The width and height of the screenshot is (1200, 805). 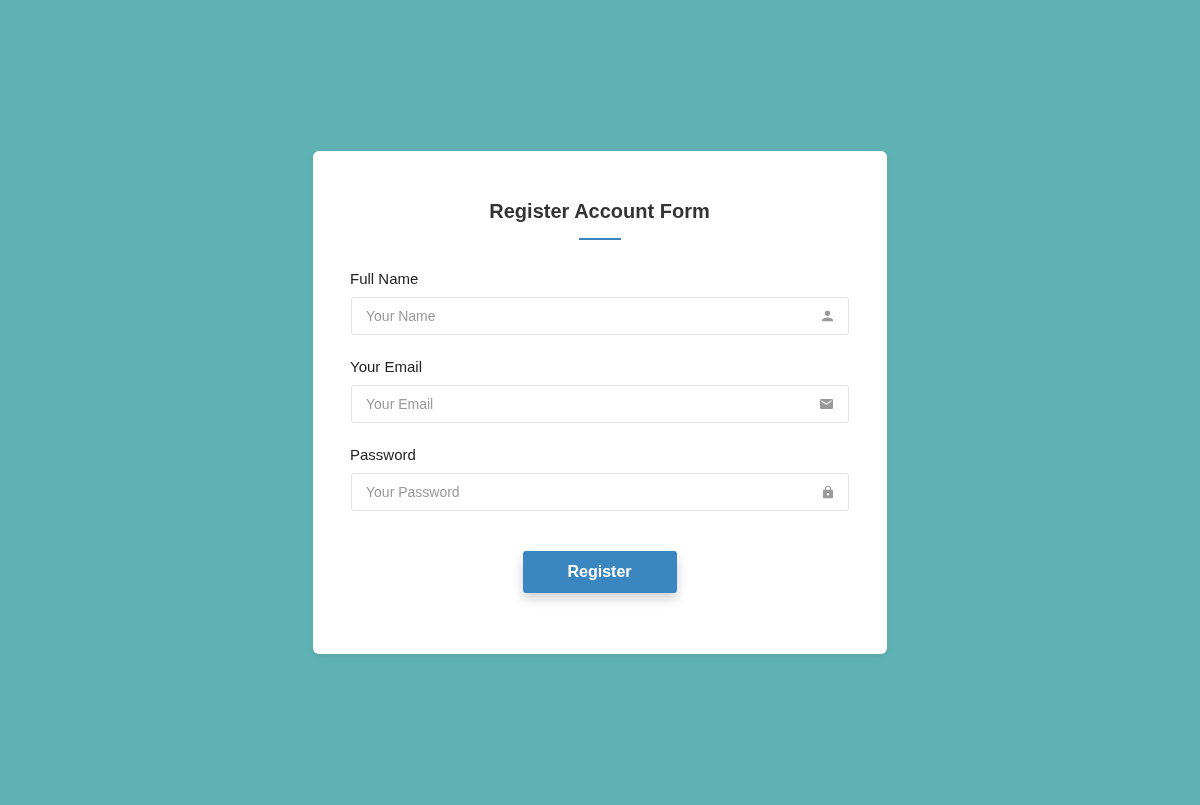 What do you see at coordinates (386, 367) in the screenshot?
I see `field-label: Your Email` at bounding box center [386, 367].